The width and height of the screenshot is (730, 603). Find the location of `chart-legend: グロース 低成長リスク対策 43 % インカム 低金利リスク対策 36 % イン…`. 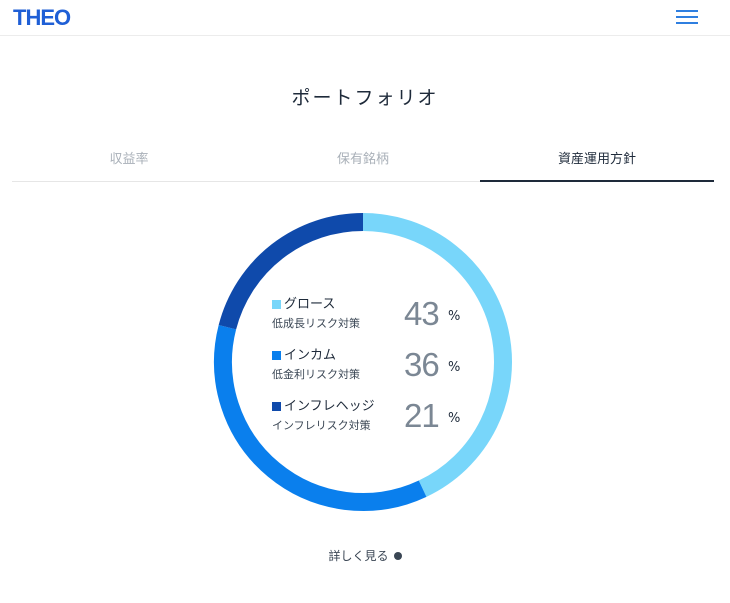

chart-legend: グロース 低成長リスク対策 43 % インカム 低金利リスク対策 36 % イン… is located at coordinates (372, 369).